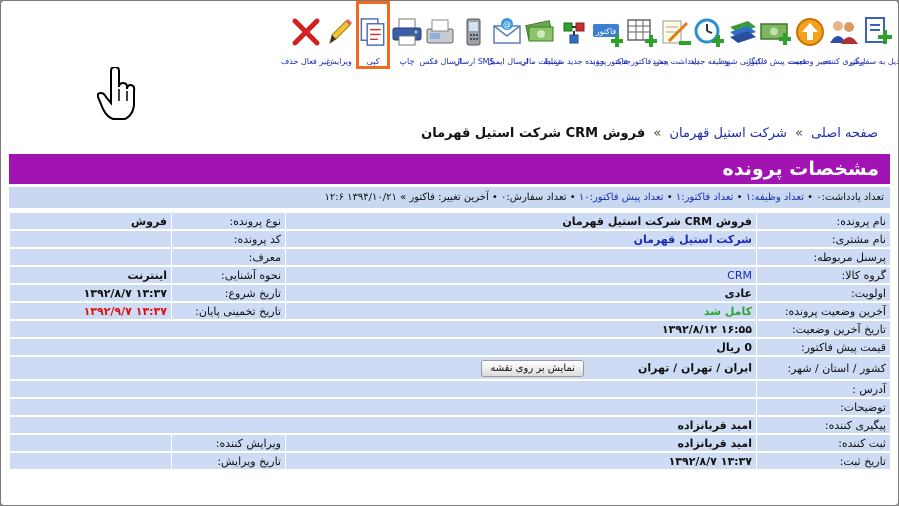 This screenshot has height=506, width=899. What do you see at coordinates (474, 40) in the screenshot?
I see `send-sms-button: ارسال SMS` at bounding box center [474, 40].